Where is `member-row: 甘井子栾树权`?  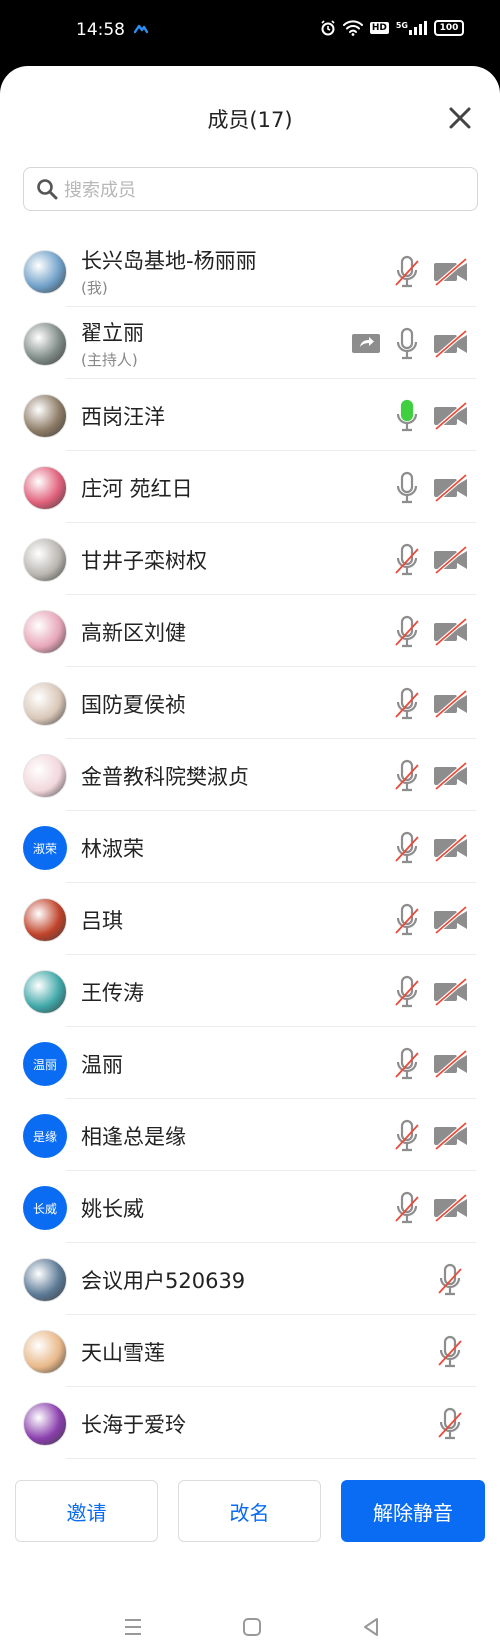 member-row: 甘井子栾树权 is located at coordinates (250, 559).